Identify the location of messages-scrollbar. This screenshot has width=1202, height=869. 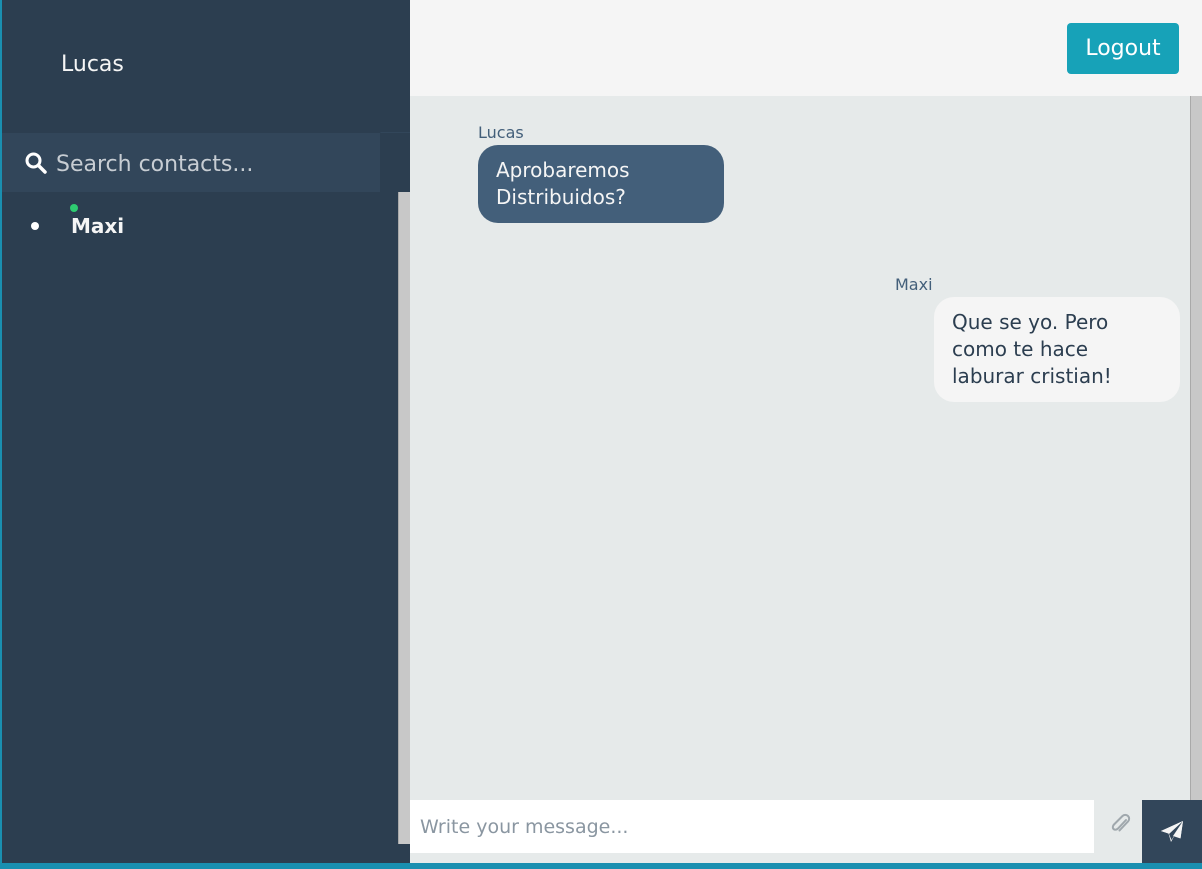
(1196, 448).